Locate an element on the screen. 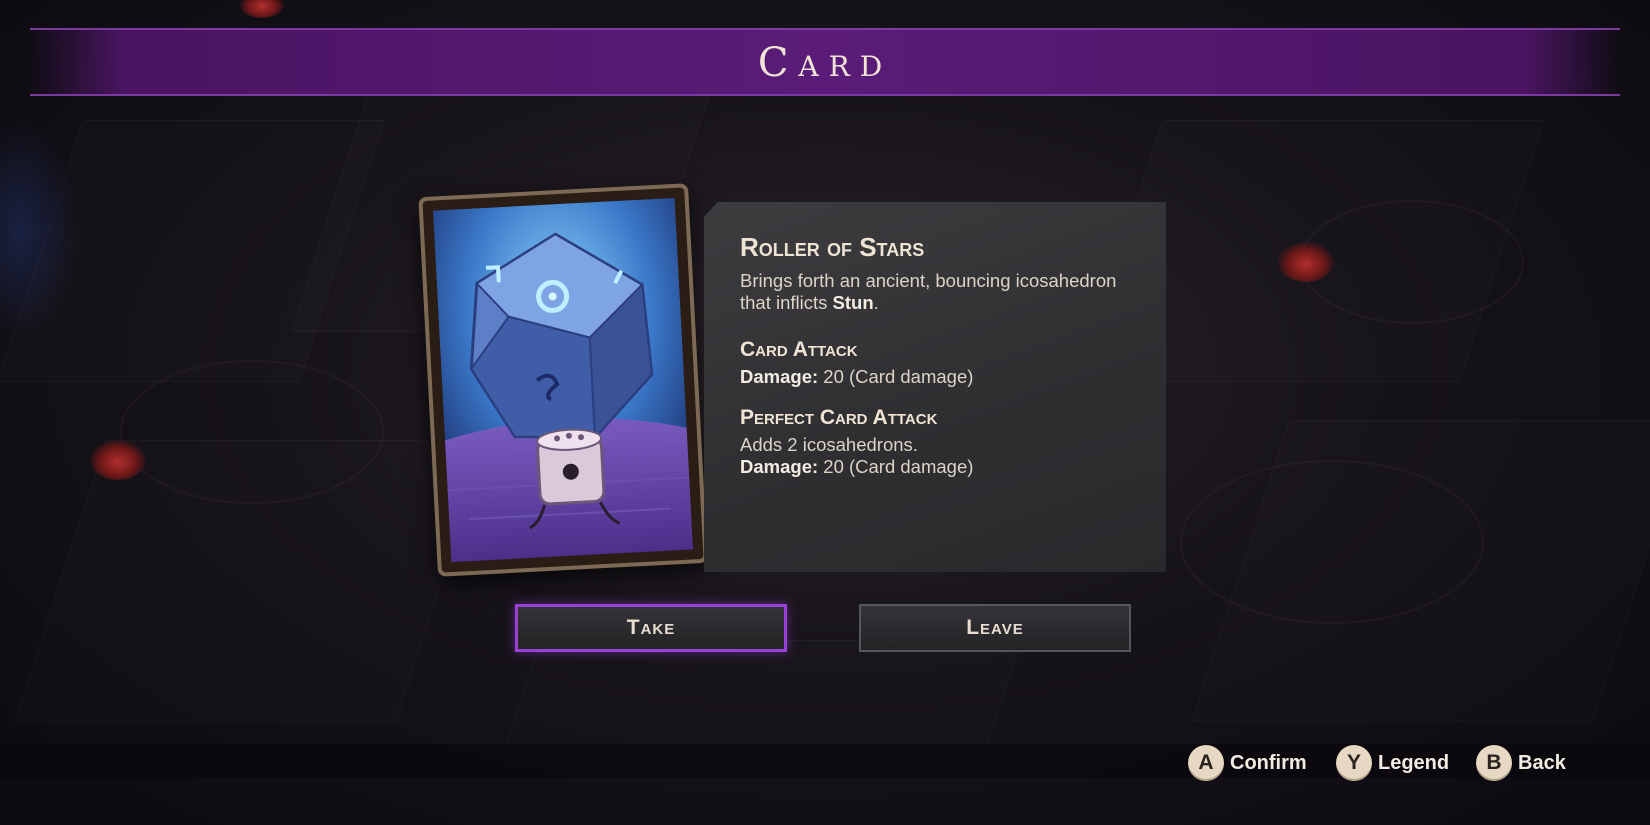  confirm-hint: A Confirm is located at coordinates (1247, 763).